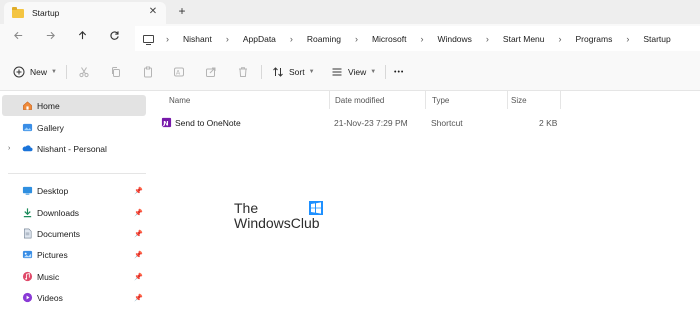 Image resolution: width=700 pixels, height=313 pixels. I want to click on trash-icon, so click(243, 72).